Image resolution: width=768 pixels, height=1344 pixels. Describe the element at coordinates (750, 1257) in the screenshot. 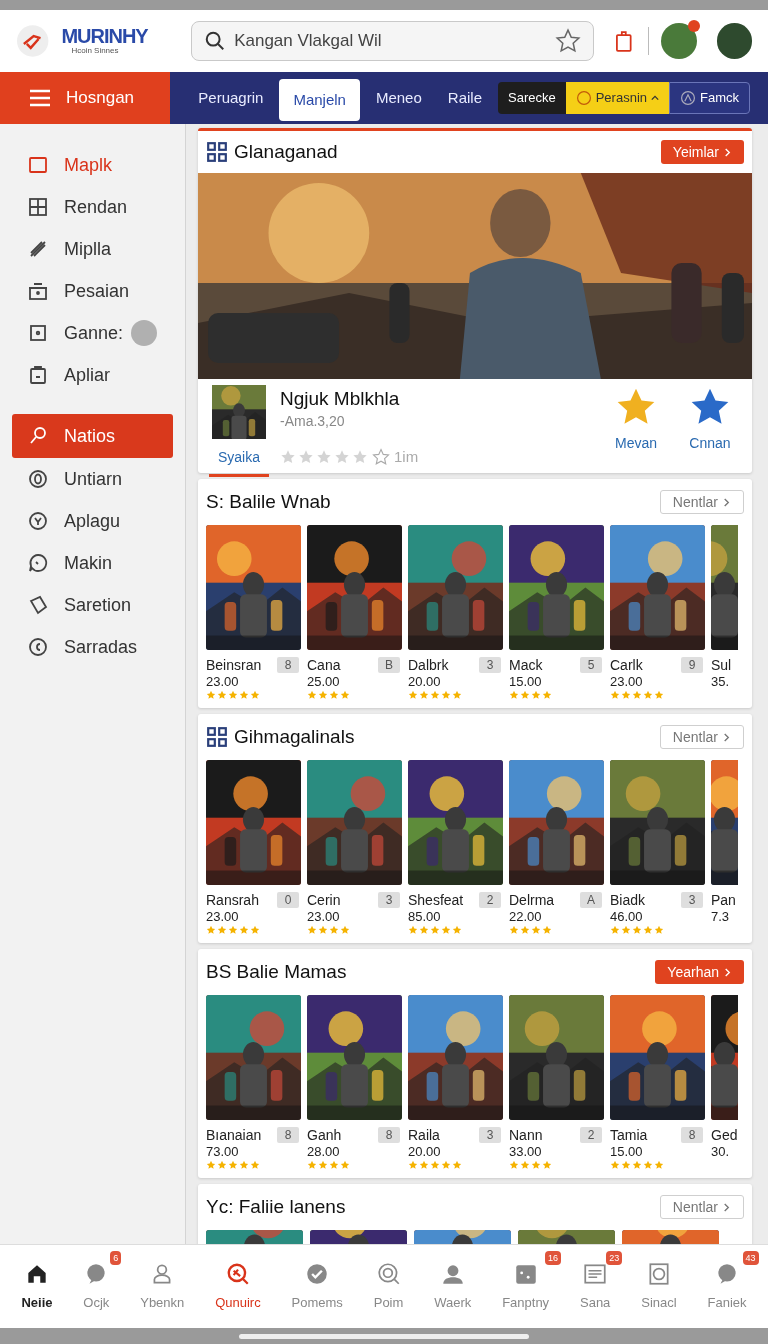

I see `notification-badge: 43` at that location.